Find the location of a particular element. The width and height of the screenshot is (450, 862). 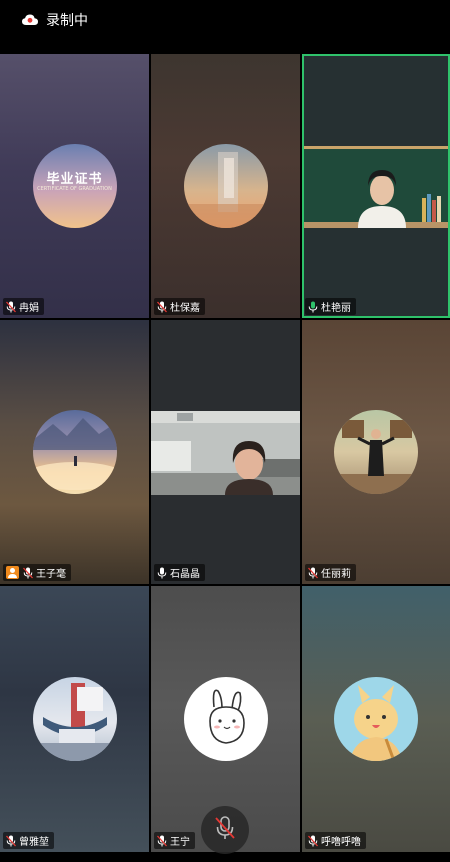

status-bar: 录制中 is located at coordinates (225, 27).